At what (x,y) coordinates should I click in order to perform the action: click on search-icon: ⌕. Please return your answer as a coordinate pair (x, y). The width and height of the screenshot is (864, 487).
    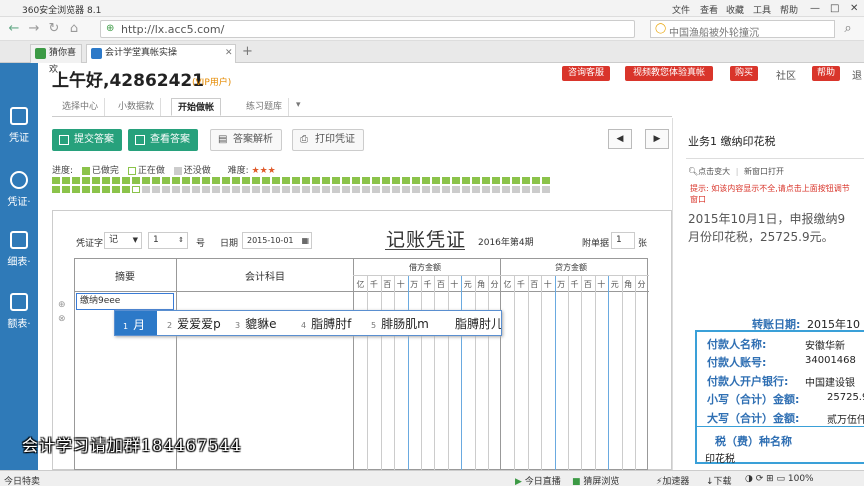
    Looking at the image, I should click on (848, 29).